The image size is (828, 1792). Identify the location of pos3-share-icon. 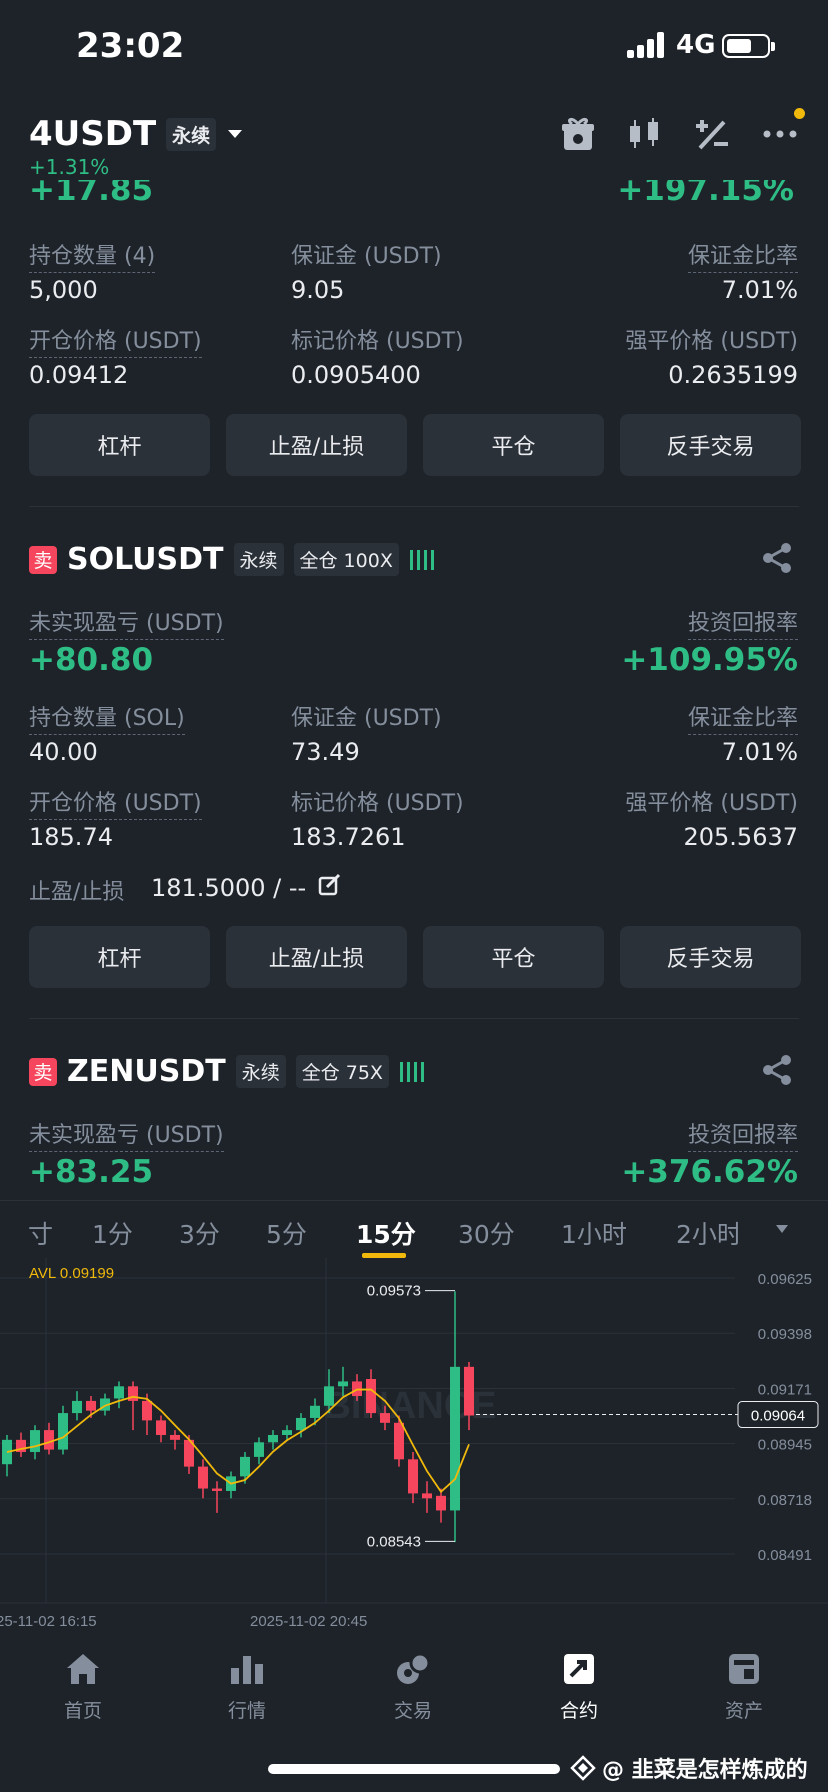
(777, 1070).